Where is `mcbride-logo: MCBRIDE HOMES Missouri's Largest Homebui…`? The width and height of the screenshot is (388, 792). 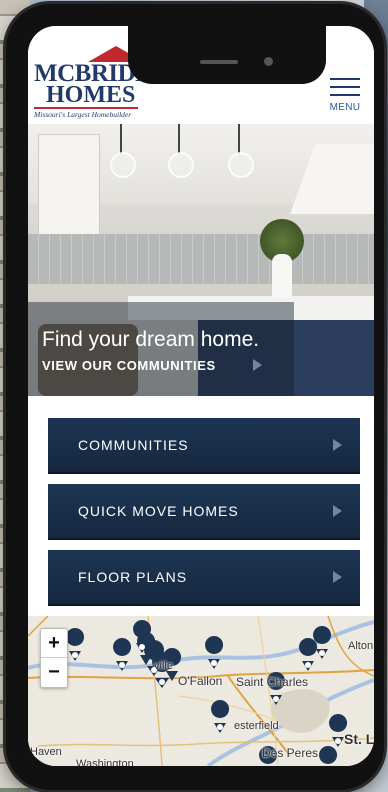
mcbride-logo: MCBRIDE HOMES Missouri's Largest Homebui… is located at coordinates (93, 89).